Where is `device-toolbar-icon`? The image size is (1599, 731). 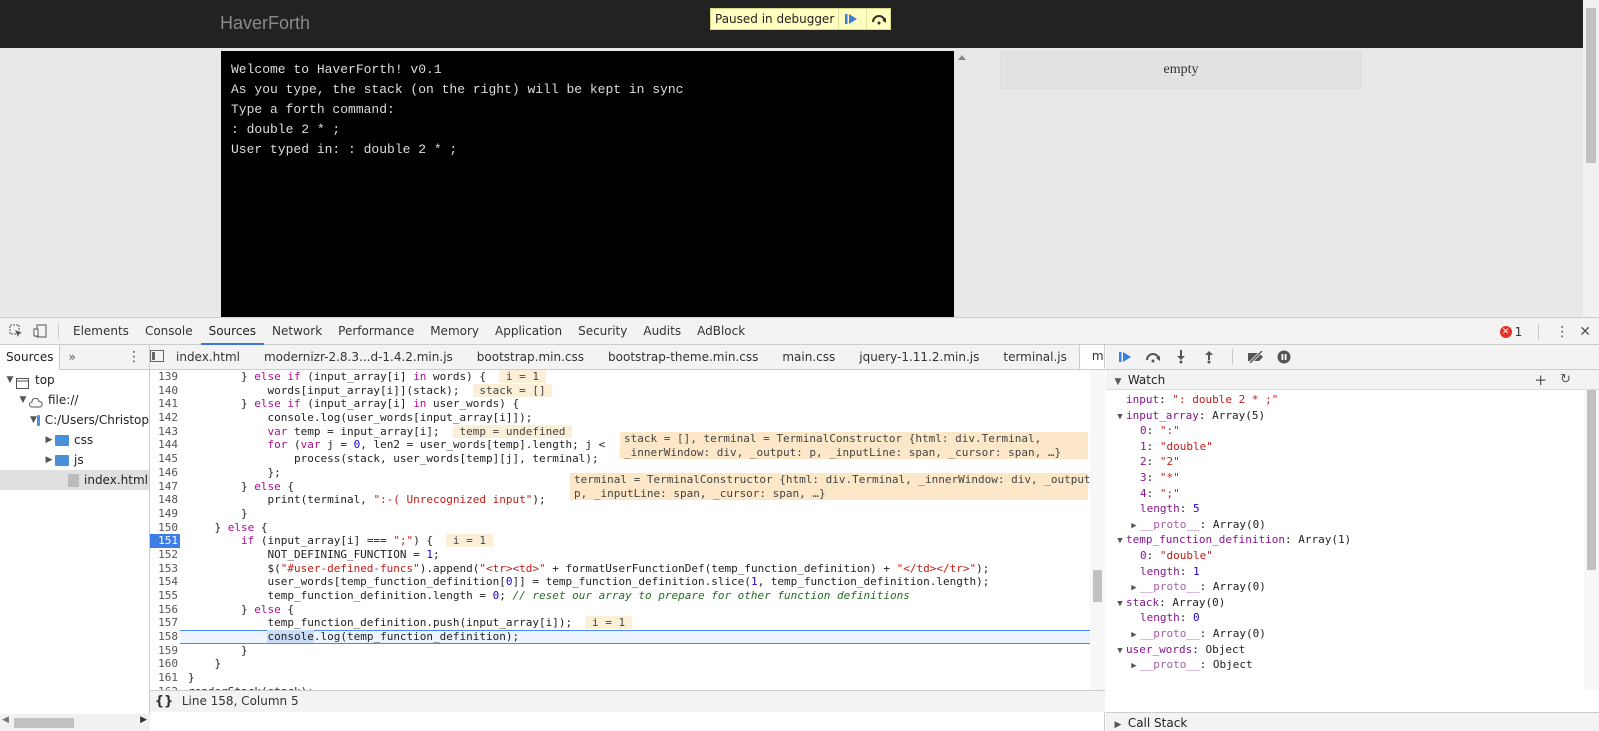
device-toolbar-icon is located at coordinates (40, 331).